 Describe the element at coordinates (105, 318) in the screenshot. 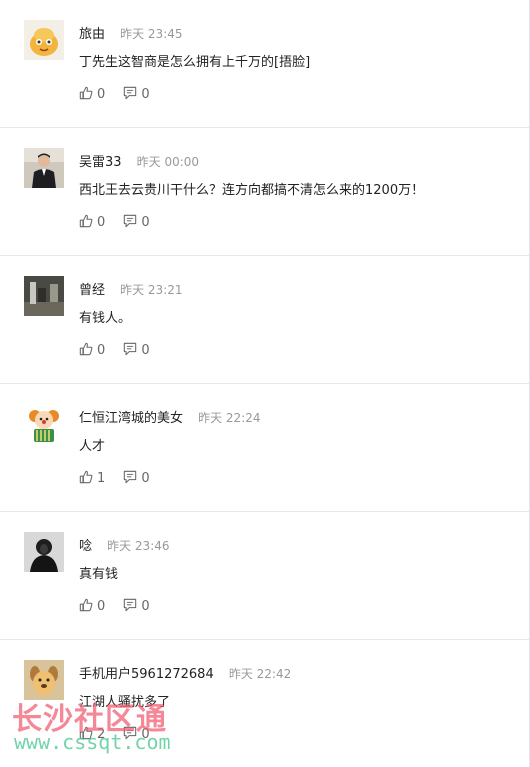

I see `comment-text: 有钱人。` at that location.